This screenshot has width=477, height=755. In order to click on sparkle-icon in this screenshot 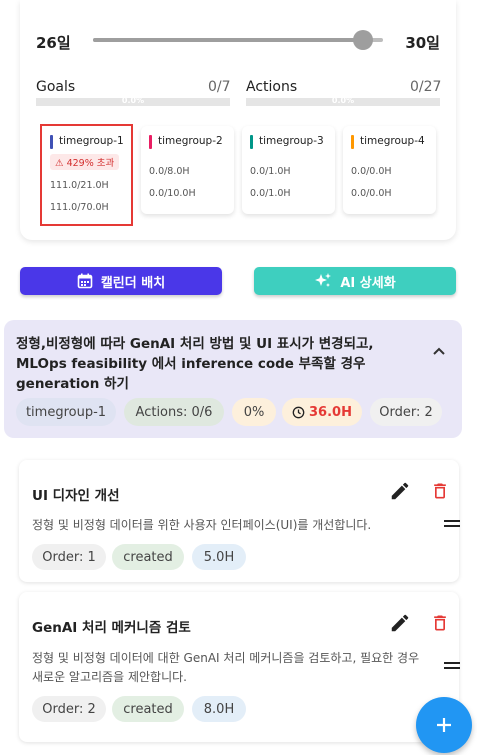, I will do `click(323, 280)`.